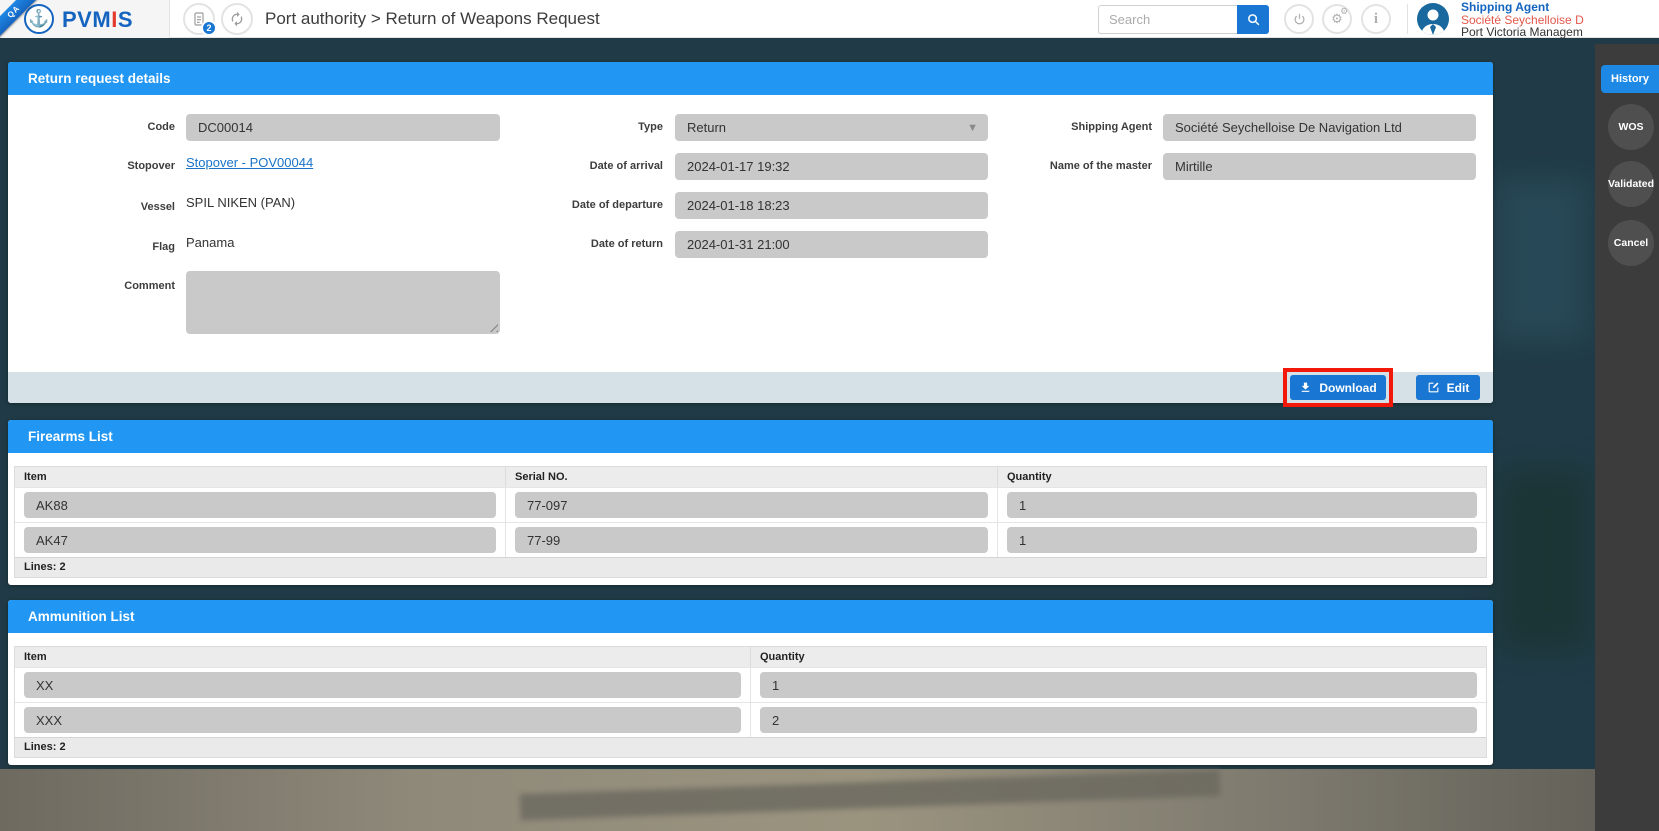 Image resolution: width=1659 pixels, height=831 pixels. What do you see at coordinates (1100, 166) in the screenshot?
I see `name-of-master-label: Name of the master` at bounding box center [1100, 166].